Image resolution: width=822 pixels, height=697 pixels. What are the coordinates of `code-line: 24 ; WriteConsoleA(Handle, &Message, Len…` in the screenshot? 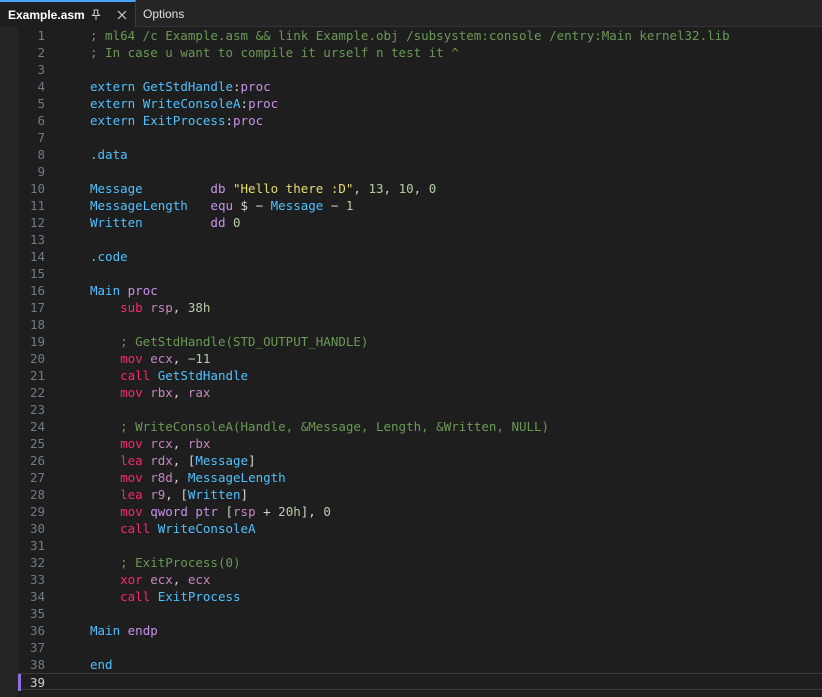 It's located at (420, 426).